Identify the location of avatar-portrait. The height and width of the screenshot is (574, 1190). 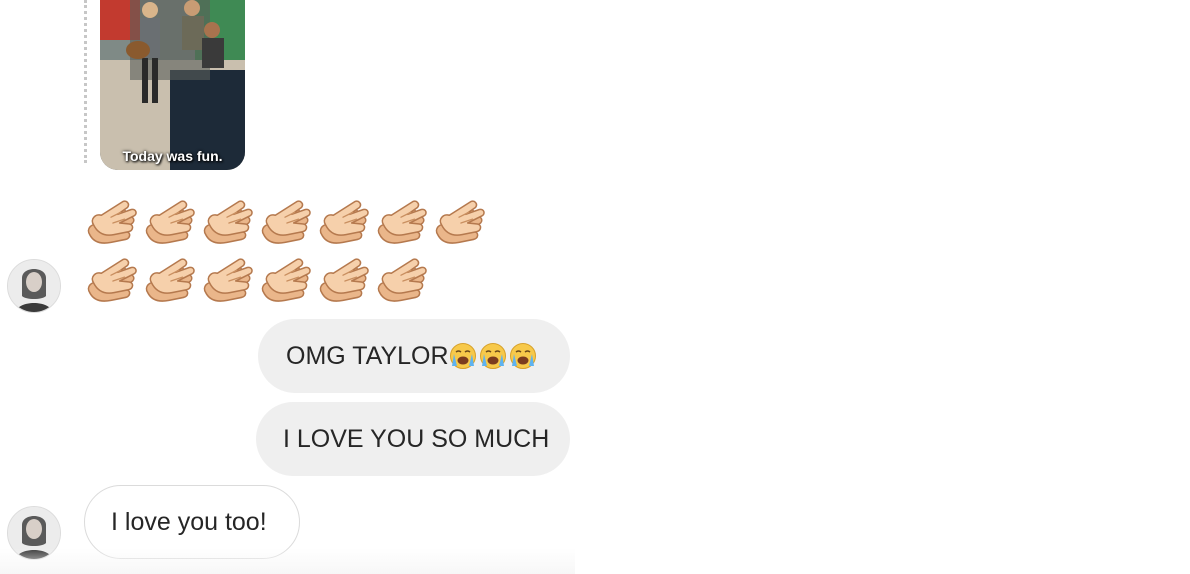
(34, 286).